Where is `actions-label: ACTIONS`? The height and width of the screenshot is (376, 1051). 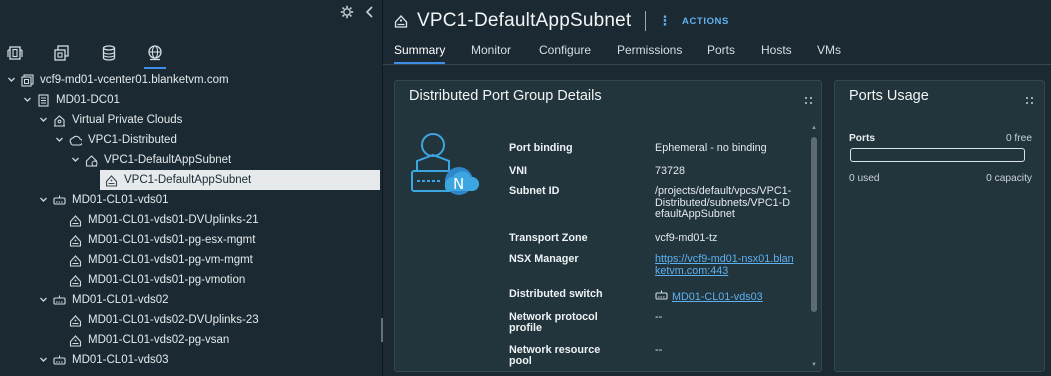 actions-label: ACTIONS is located at coordinates (705, 21).